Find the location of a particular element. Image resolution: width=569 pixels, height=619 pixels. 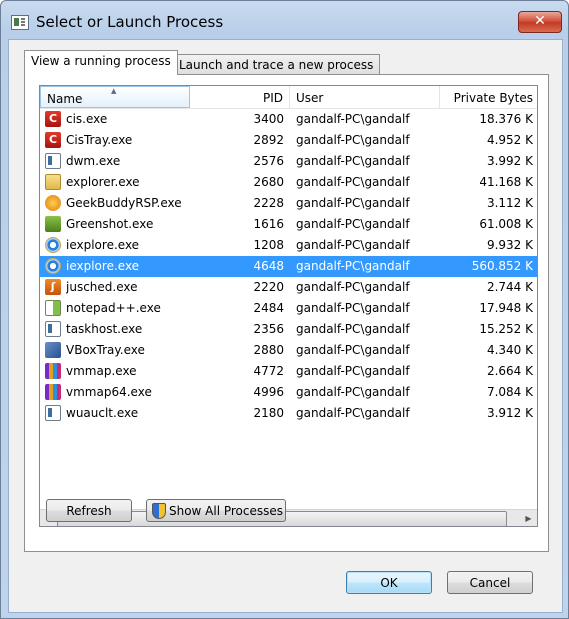

scroll-right-icon: ▶ is located at coordinates (528, 518).